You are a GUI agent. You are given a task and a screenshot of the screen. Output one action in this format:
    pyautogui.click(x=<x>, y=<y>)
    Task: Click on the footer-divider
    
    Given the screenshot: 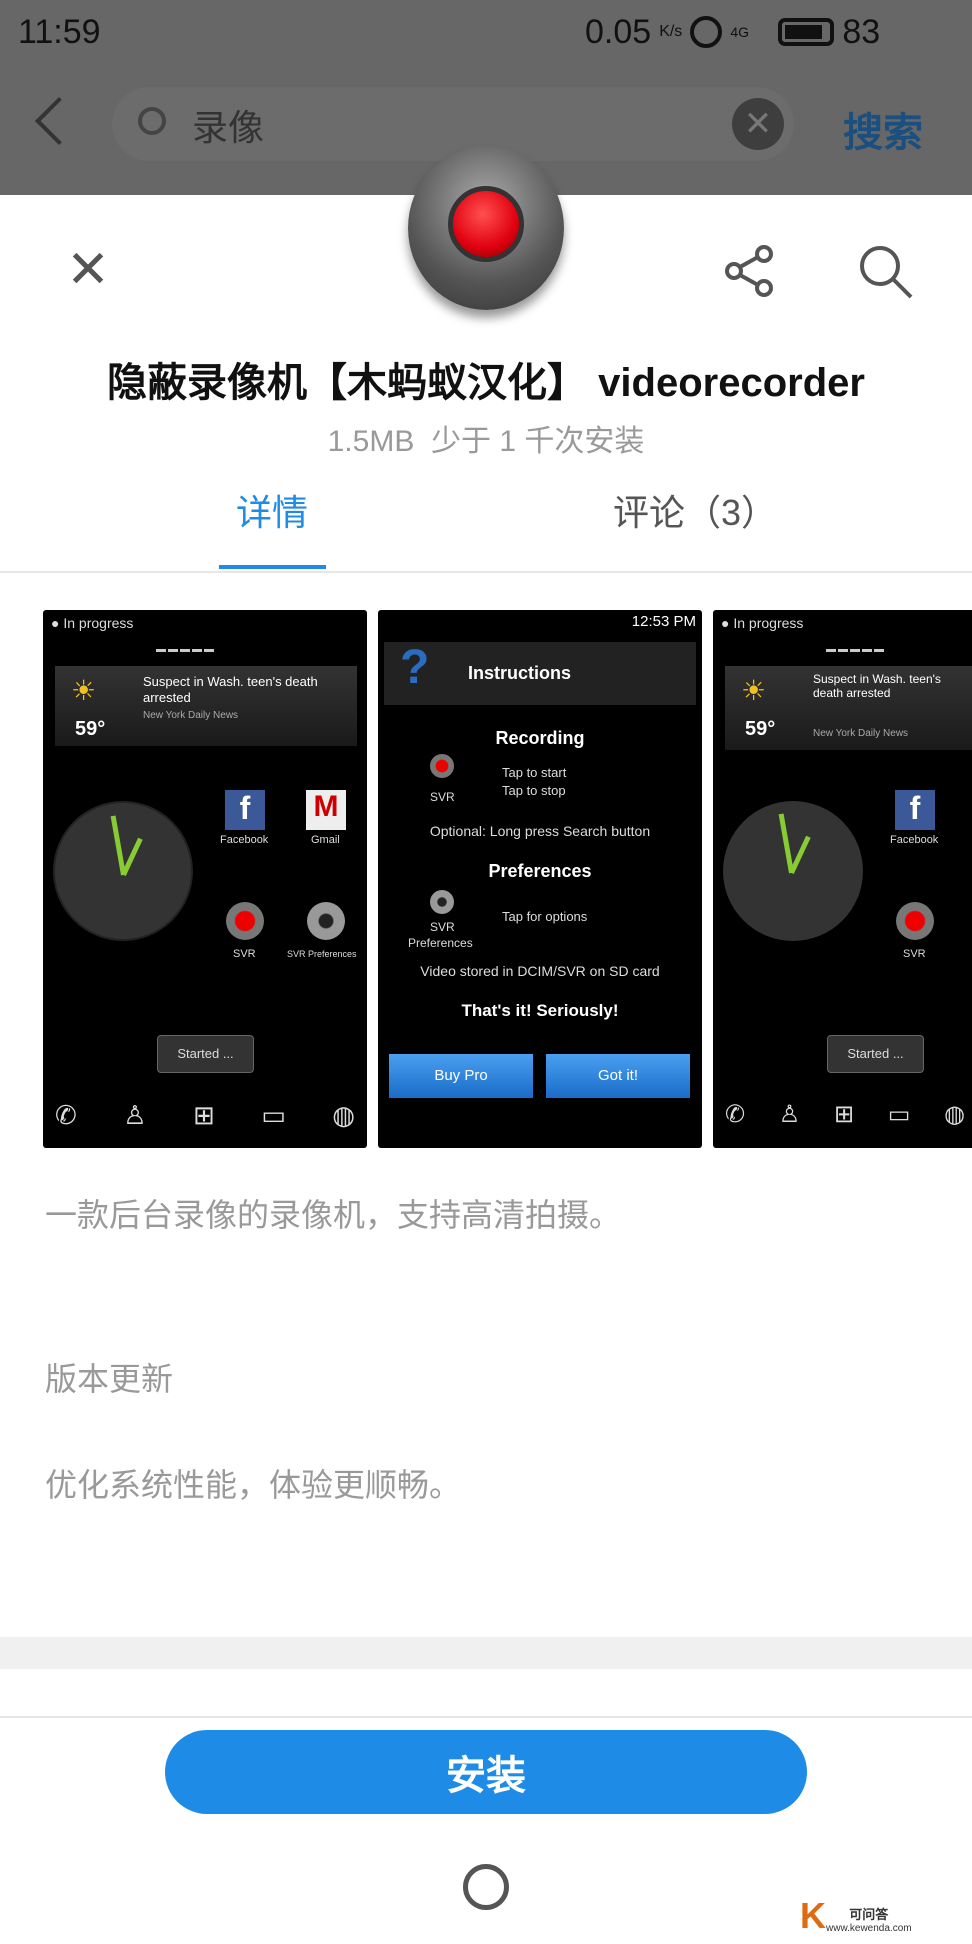 What is the action you would take?
    pyautogui.click(x=486, y=1717)
    